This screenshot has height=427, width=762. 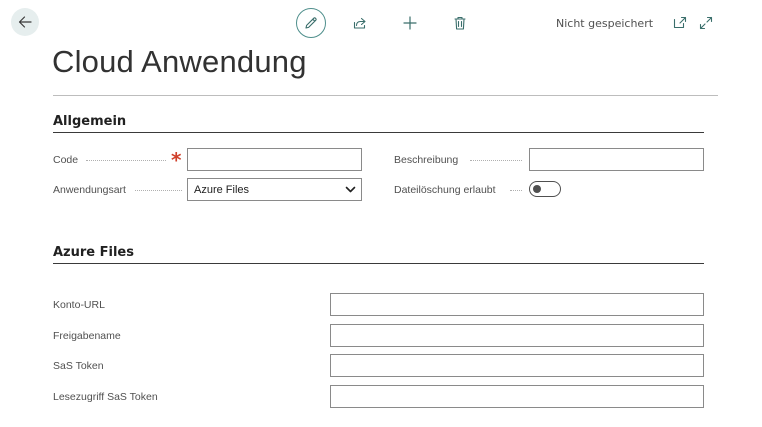 I want to click on share-name-input, so click(x=517, y=335).